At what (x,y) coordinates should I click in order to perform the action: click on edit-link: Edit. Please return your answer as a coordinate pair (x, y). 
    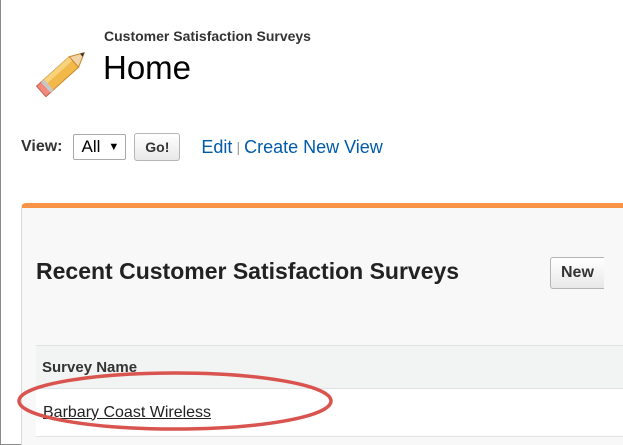
    Looking at the image, I should click on (216, 147).